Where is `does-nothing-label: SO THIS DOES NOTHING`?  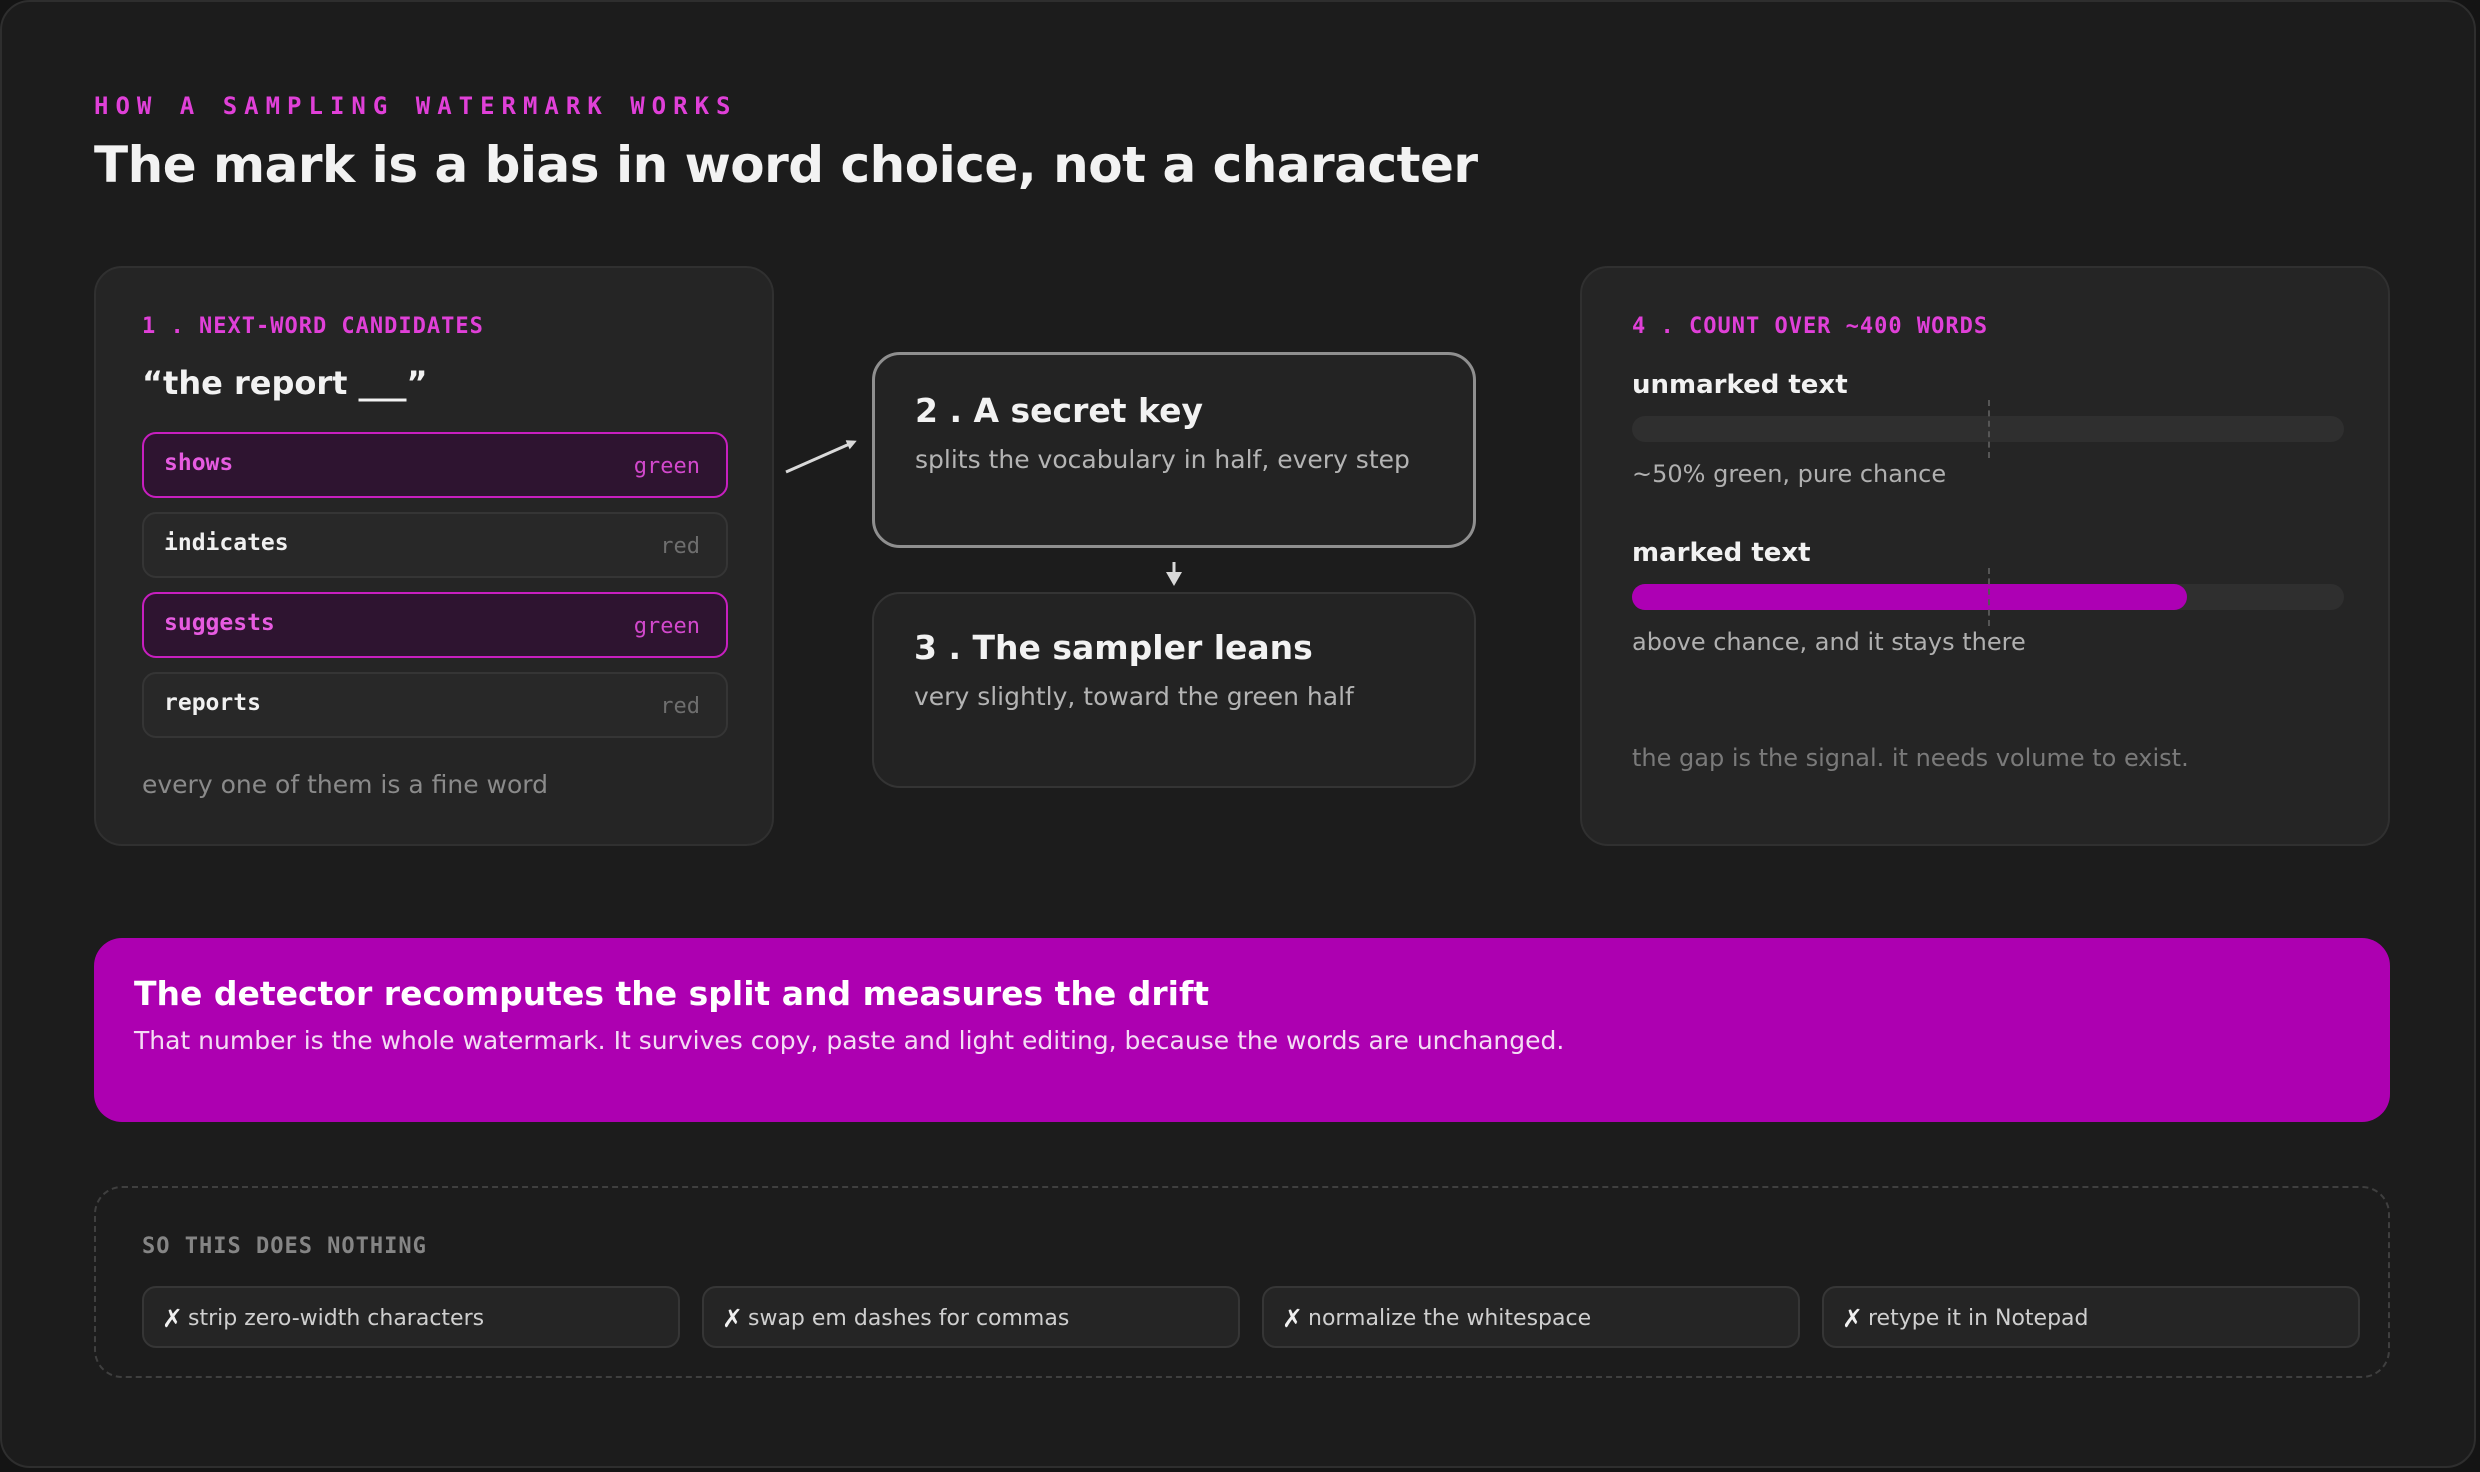
does-nothing-label: SO THIS DOES NOTHING is located at coordinates (284, 1246).